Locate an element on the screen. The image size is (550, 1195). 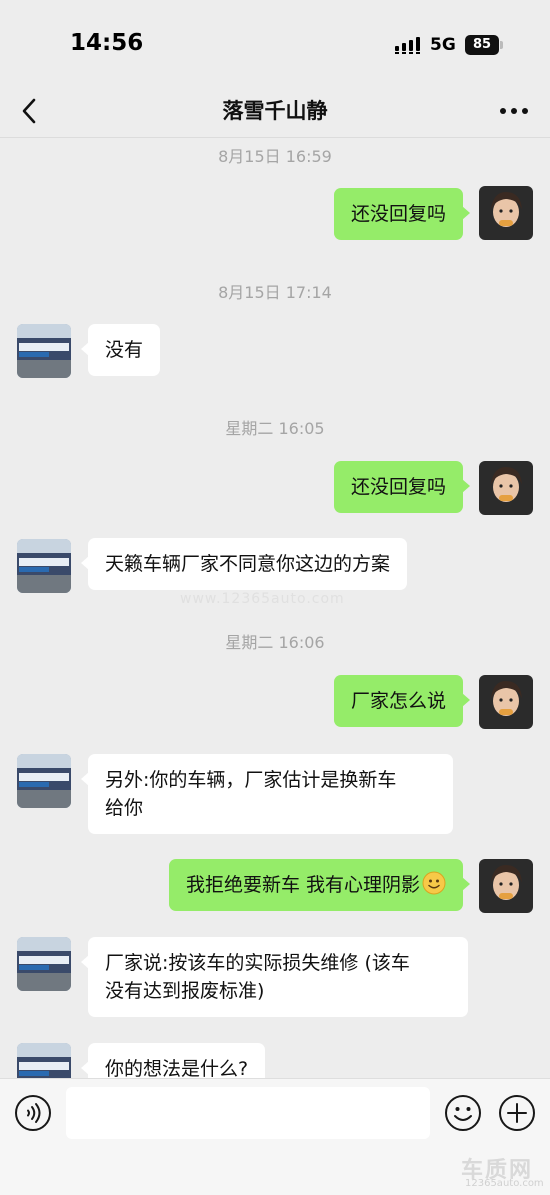
message-bubble-incoming: 没有 is located at coordinates (120, 350).